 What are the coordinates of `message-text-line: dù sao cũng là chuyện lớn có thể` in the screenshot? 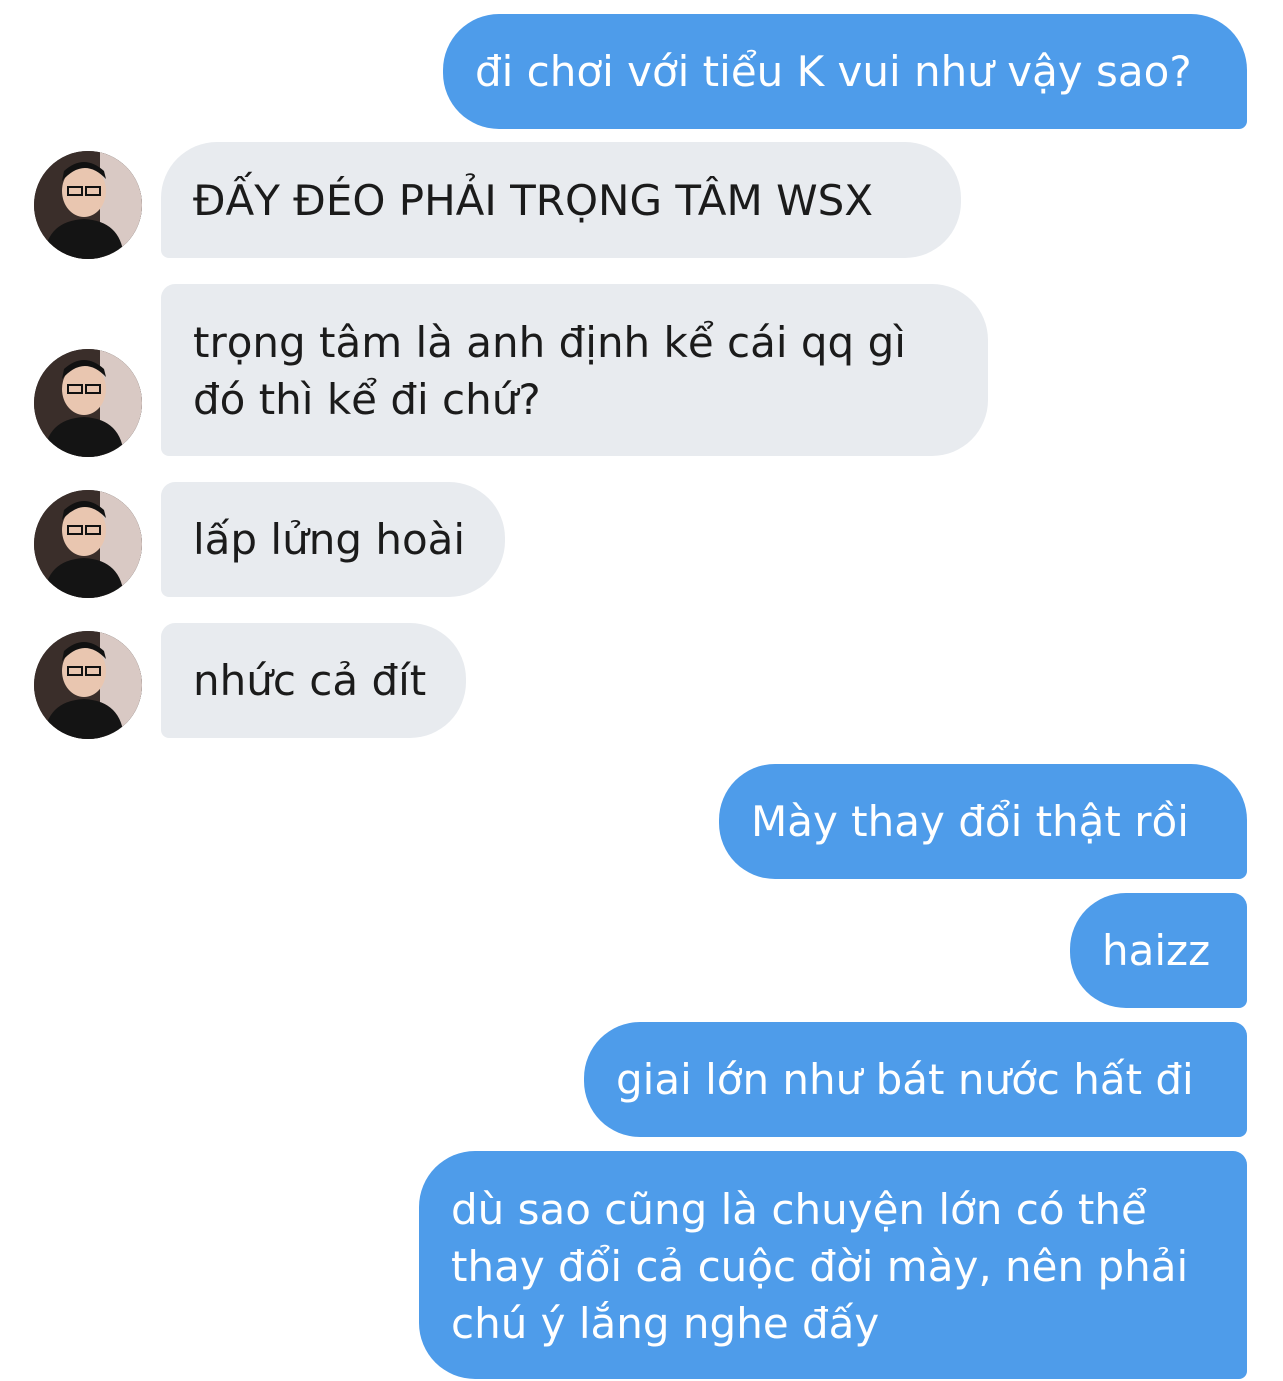 It's located at (799, 1209).